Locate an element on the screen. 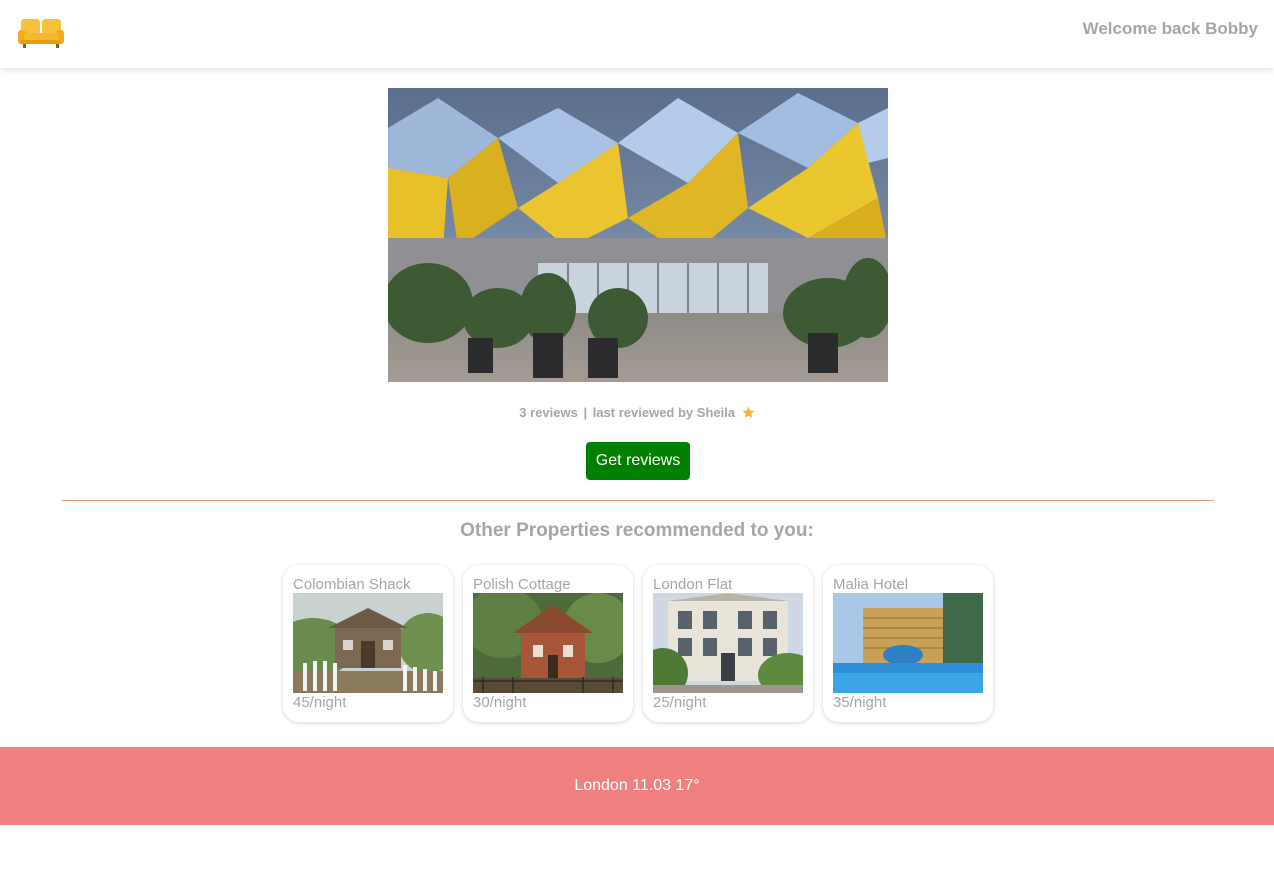 This screenshot has width=1274, height=870. property-hero-image is located at coordinates (638, 235).